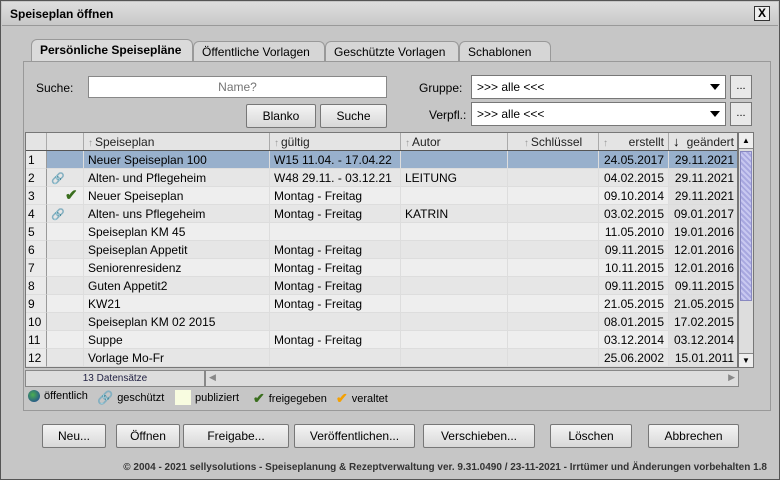 The image size is (780, 480). I want to click on cell-row-number: 6, so click(36, 250).